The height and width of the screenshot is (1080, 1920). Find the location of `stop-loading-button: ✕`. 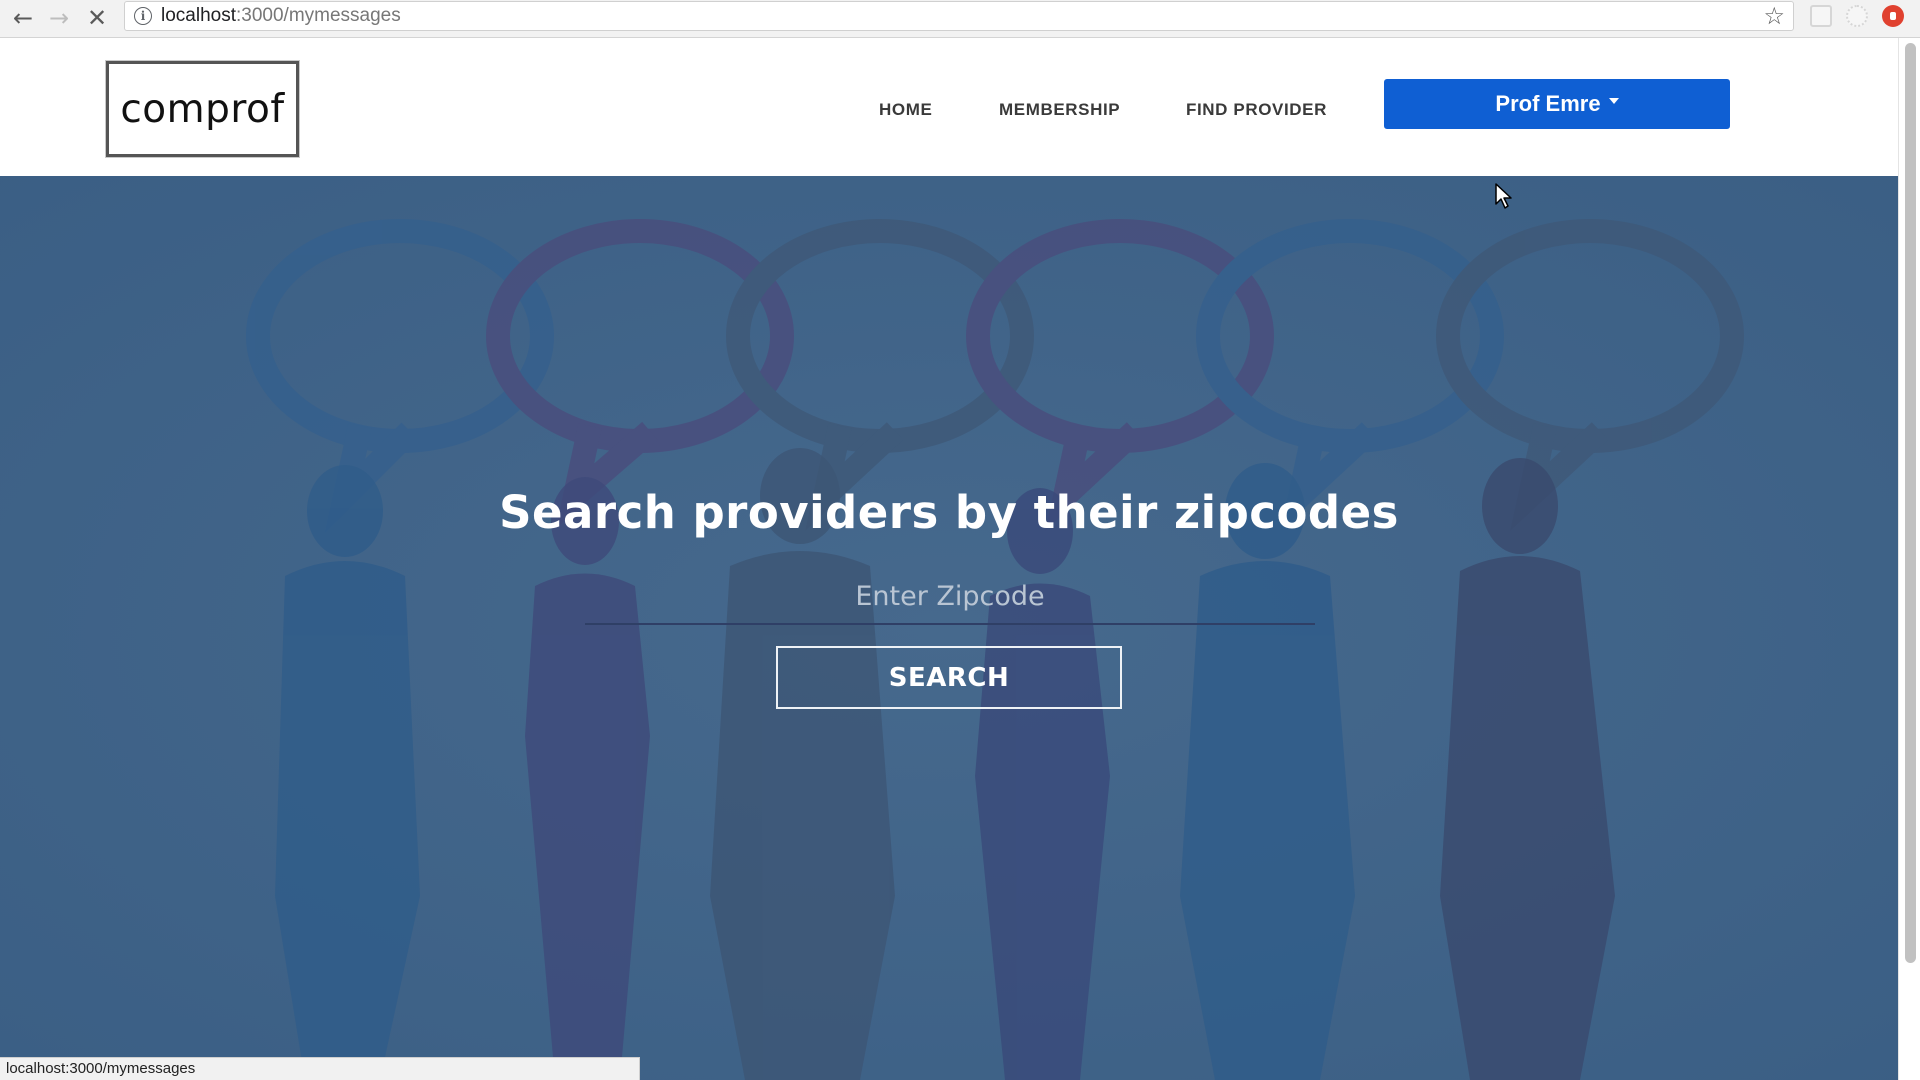

stop-loading-button: ✕ is located at coordinates (97, 18).